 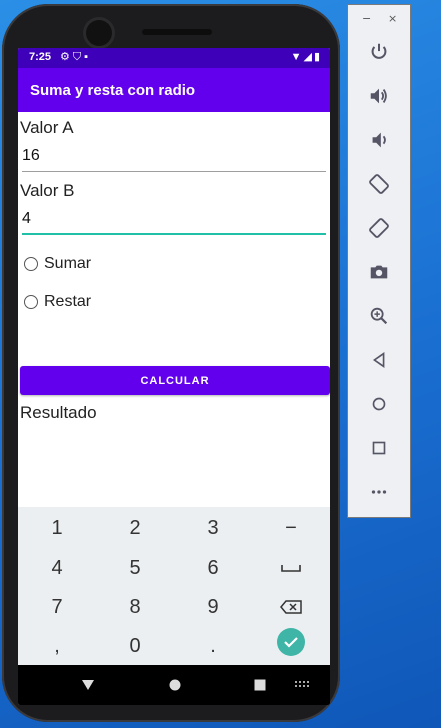 What do you see at coordinates (88, 685) in the screenshot?
I see `nav-back-icon` at bounding box center [88, 685].